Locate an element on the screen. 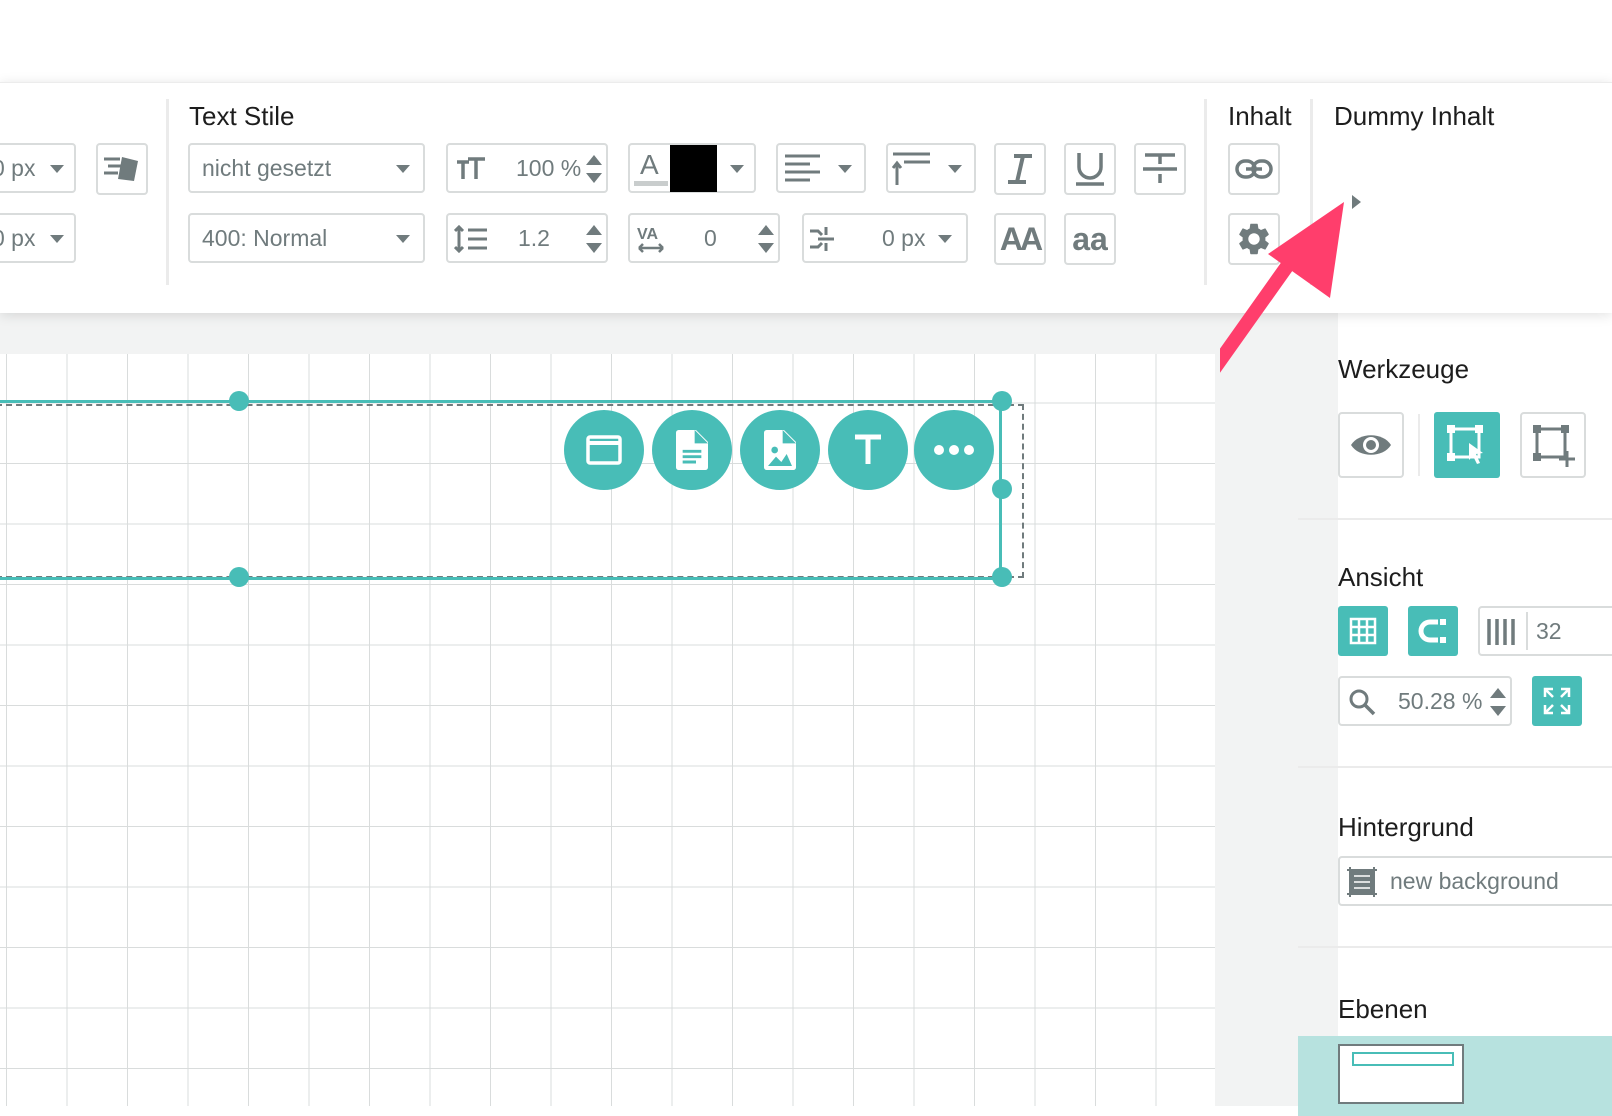 The height and width of the screenshot is (1116, 1612). background-title: Hintergrund is located at coordinates (1406, 827).